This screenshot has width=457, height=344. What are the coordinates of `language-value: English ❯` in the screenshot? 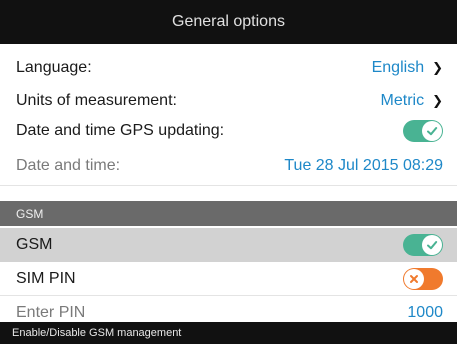 It's located at (407, 68).